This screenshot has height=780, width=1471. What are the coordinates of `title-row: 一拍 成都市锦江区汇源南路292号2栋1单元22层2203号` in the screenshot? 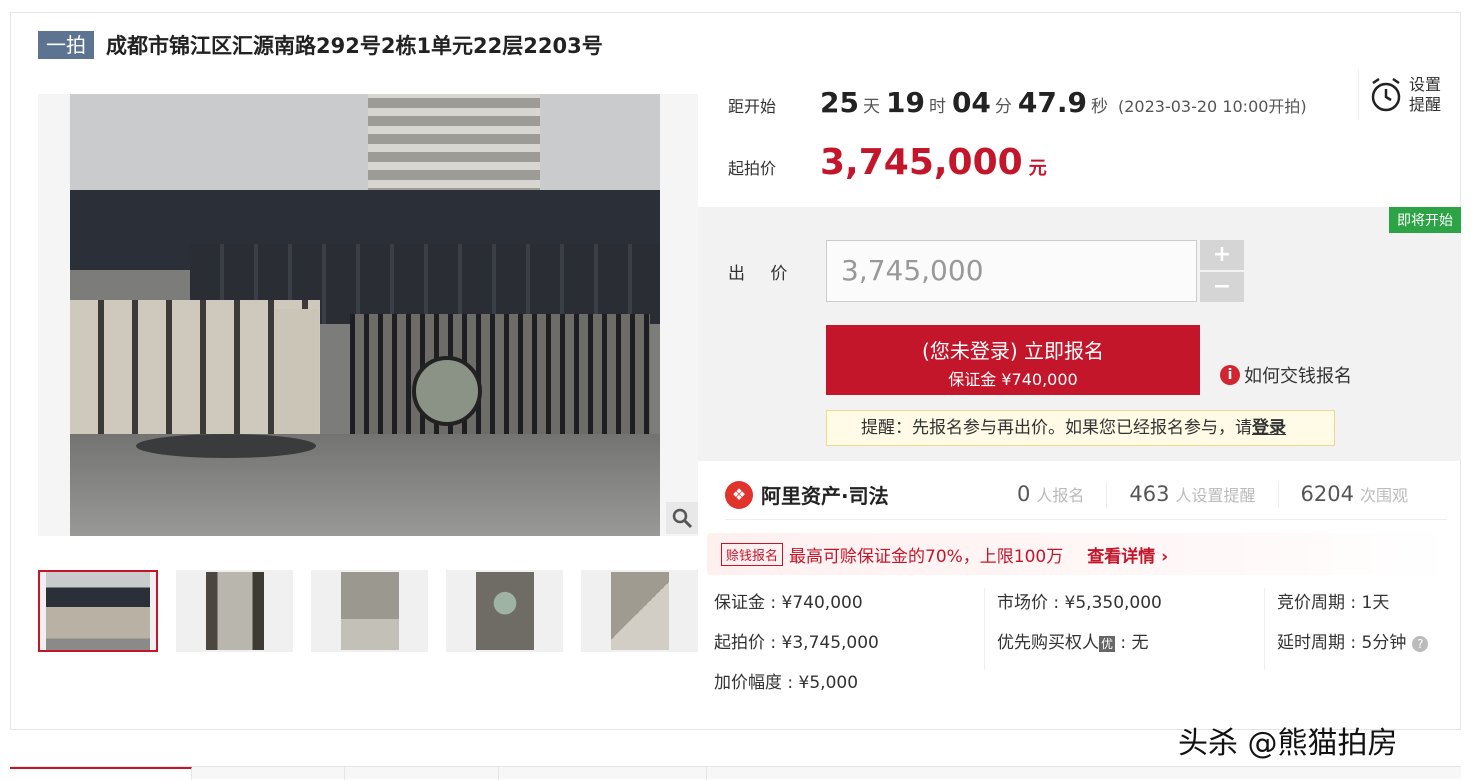 It's located at (320, 45).